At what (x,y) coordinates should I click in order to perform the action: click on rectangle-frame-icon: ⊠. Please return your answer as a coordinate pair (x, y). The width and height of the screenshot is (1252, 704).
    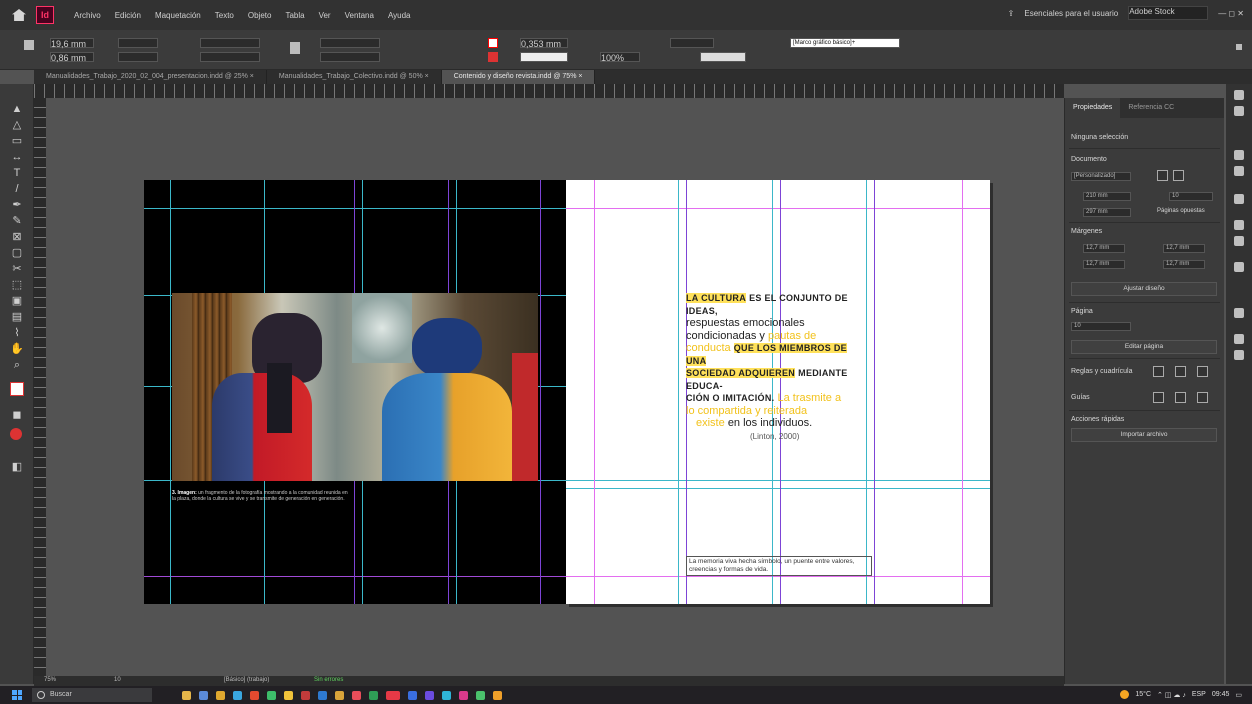
    Looking at the image, I should click on (17, 237).